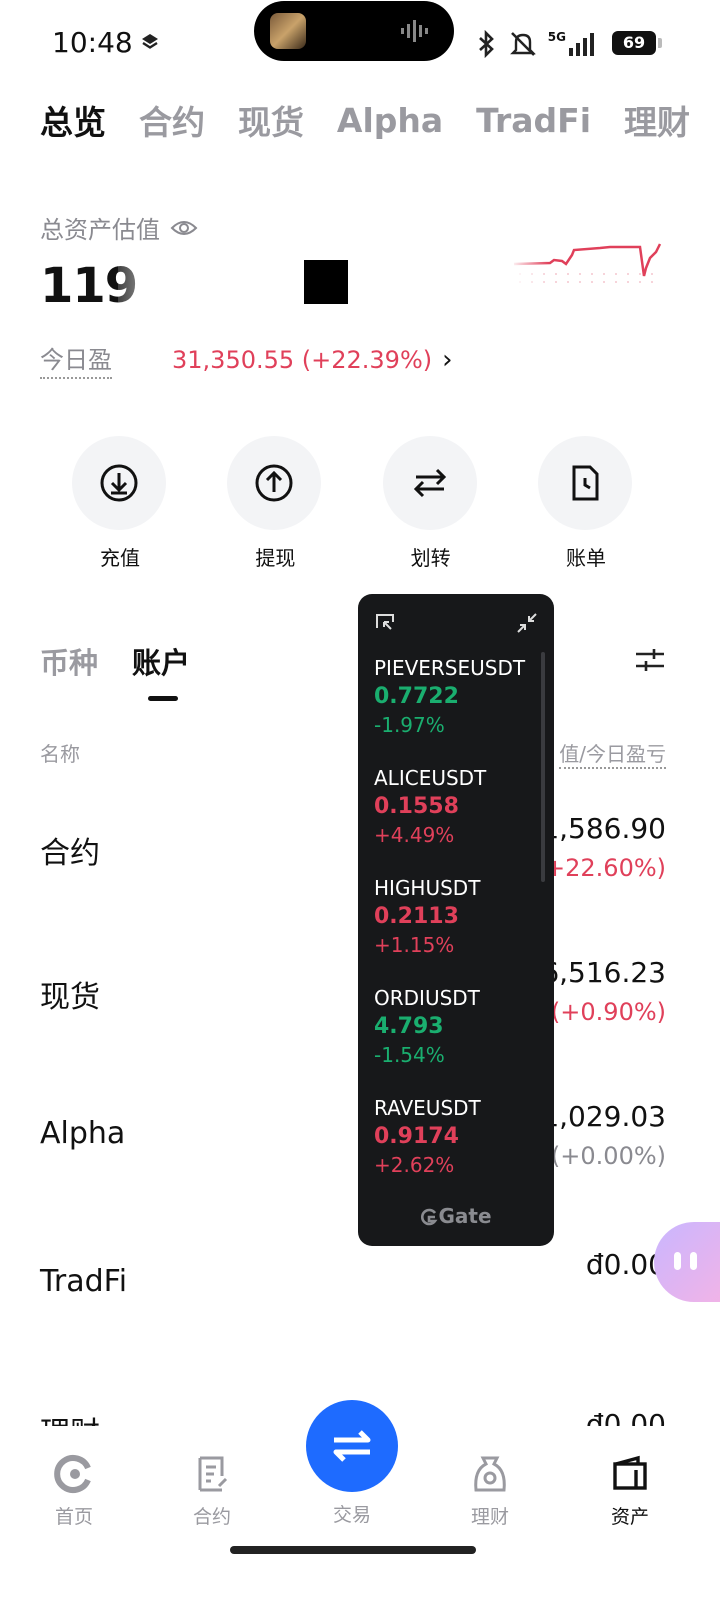 The height and width of the screenshot is (1600, 720). What do you see at coordinates (450, 668) in the screenshot?
I see `ticker-symbol: PIEVERSEUSDT` at bounding box center [450, 668].